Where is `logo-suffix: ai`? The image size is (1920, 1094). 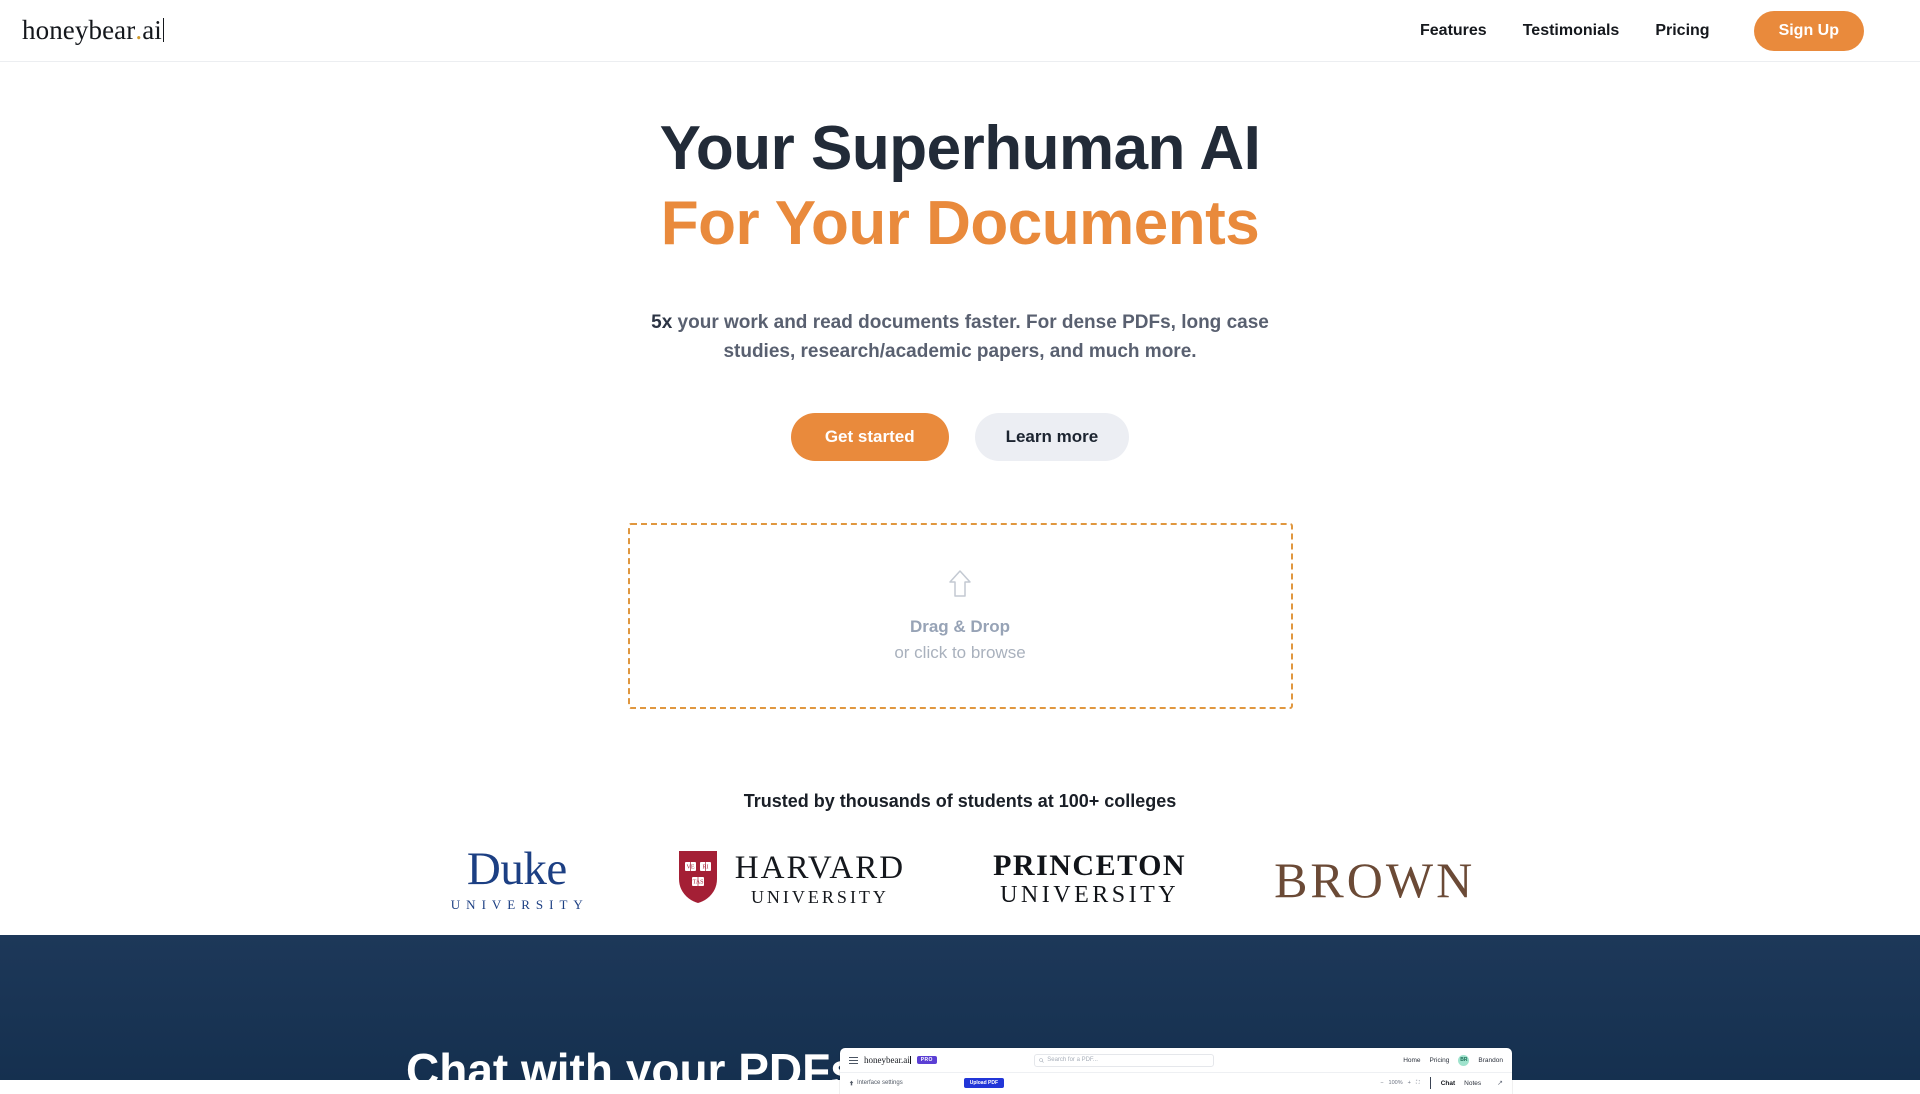 logo-suffix: ai is located at coordinates (152, 30).